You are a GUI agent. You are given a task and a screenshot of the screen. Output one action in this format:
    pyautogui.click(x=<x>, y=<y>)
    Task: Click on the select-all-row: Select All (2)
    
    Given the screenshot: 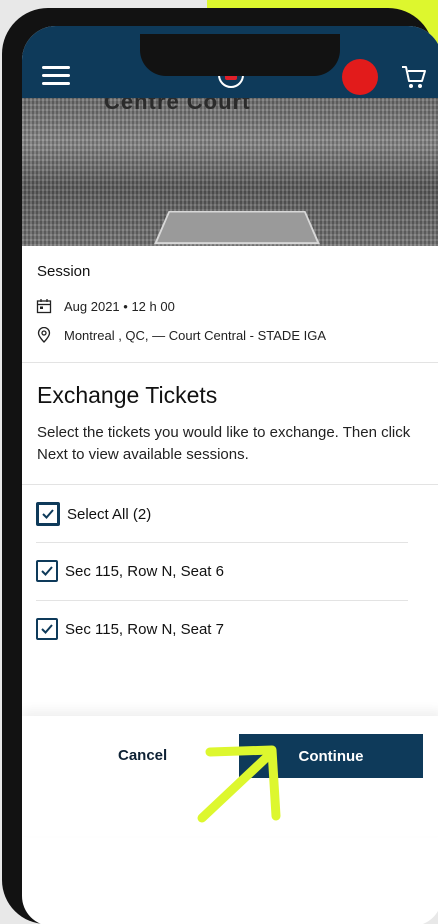 What is the action you would take?
    pyautogui.click(x=93, y=514)
    